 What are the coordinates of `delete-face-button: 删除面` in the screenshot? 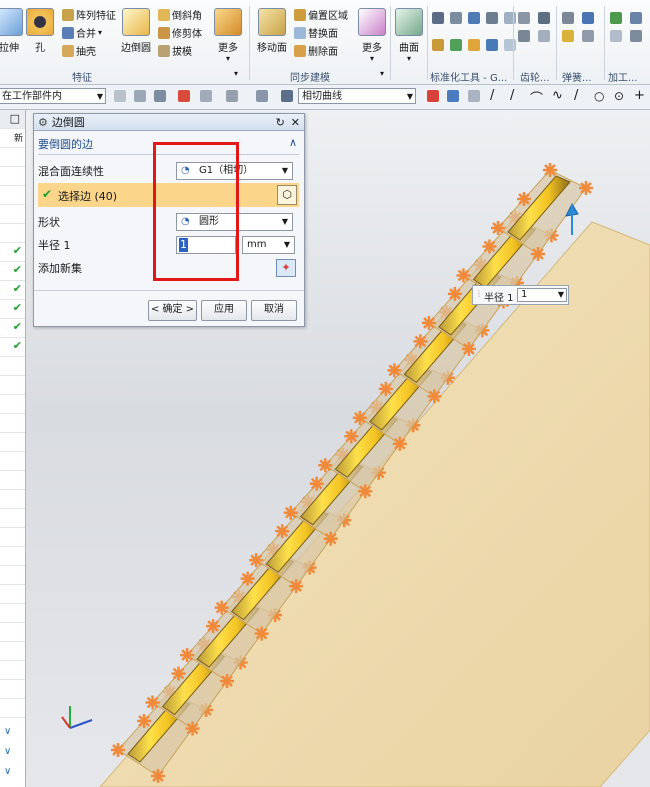 It's located at (316, 50).